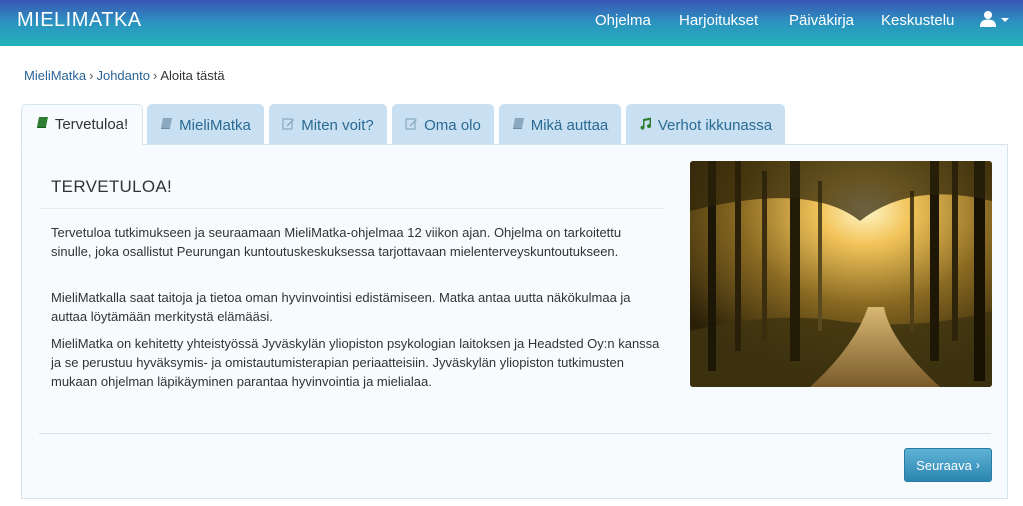  I want to click on tab-label: Mikä auttaa, so click(569, 125).